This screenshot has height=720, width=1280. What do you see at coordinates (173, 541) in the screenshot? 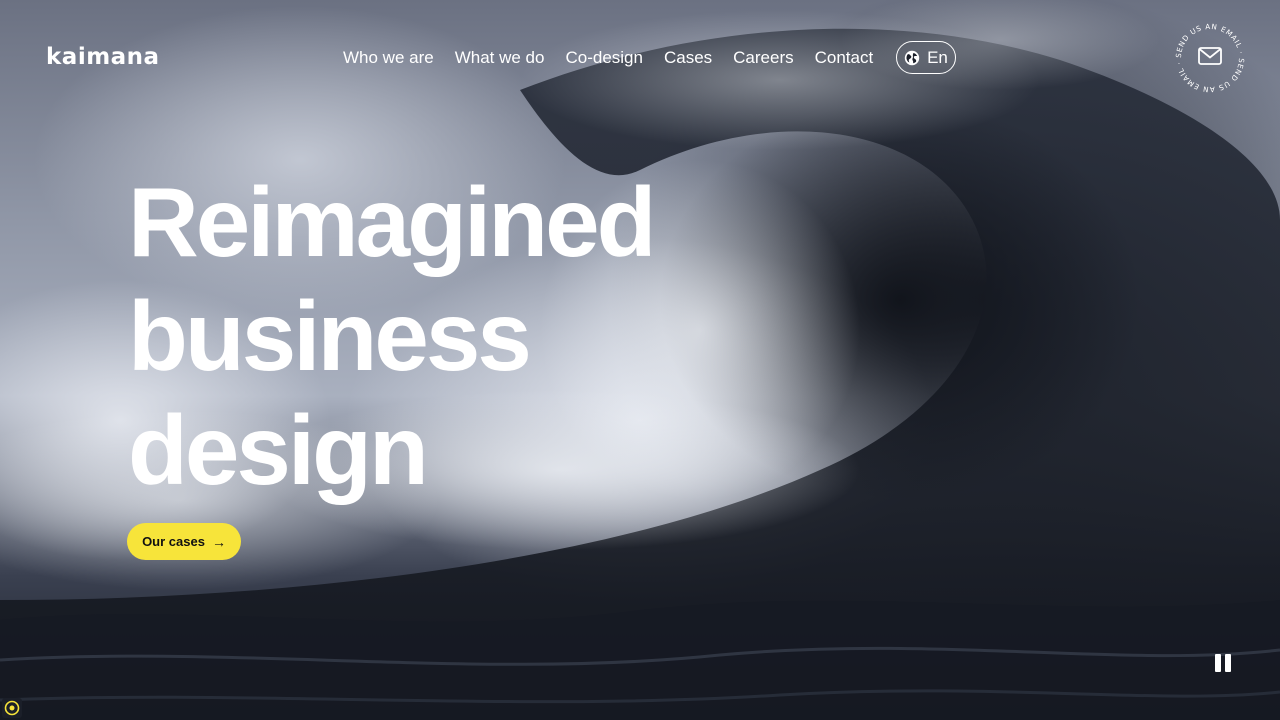
I see `our-cases-label: Our cases` at bounding box center [173, 541].